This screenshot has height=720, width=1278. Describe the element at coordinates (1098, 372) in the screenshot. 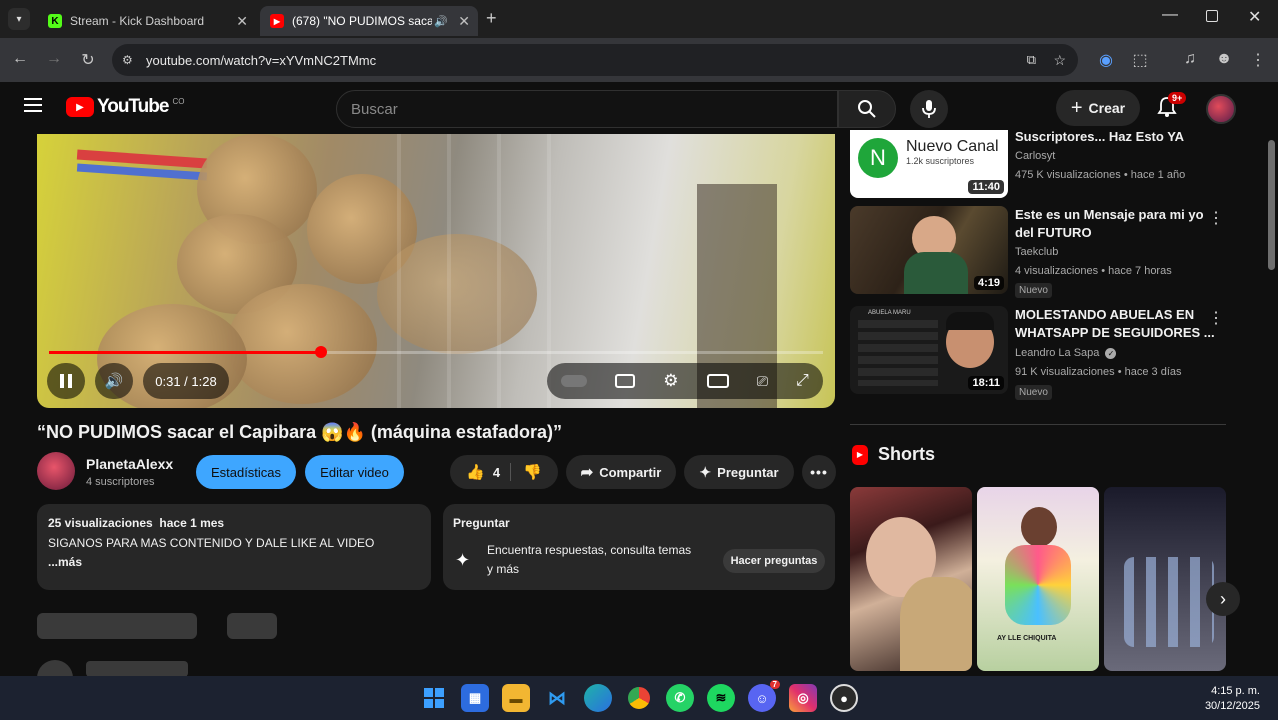

I see `recommendation-stats: 91 K visualizaciones • hace 3 días` at that location.